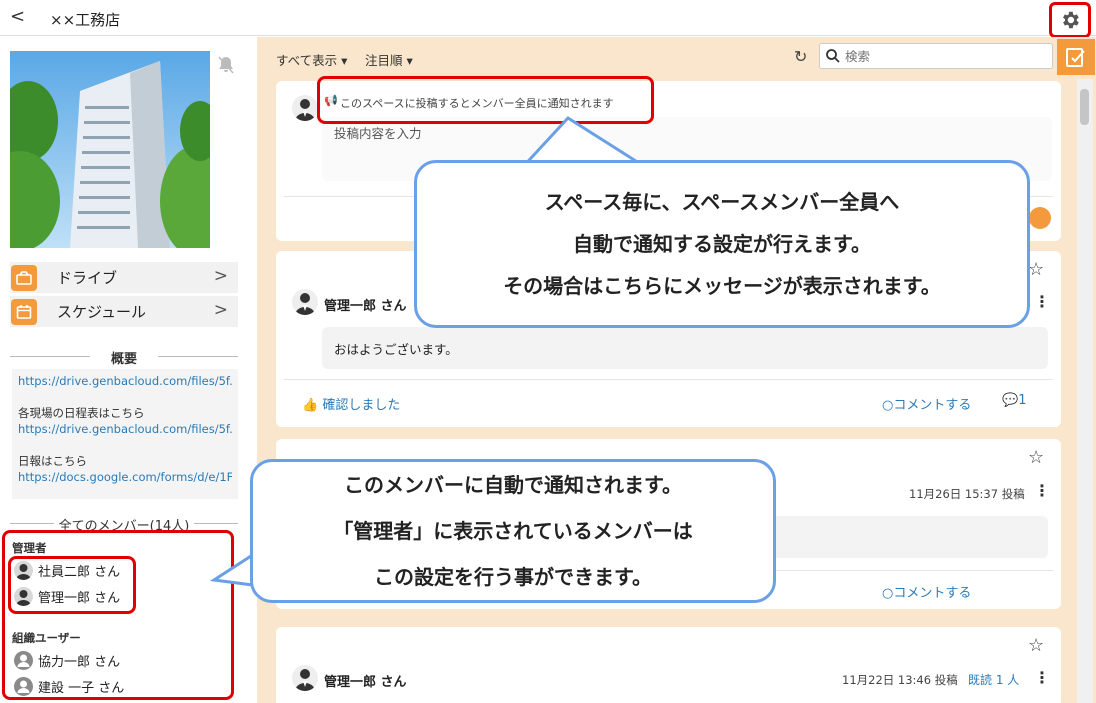 Image resolution: width=1096 pixels, height=703 pixels. Describe the element at coordinates (722, 286) in the screenshot. I see `callout-line: その場合はこちらにメッセージが表示されます。` at that location.